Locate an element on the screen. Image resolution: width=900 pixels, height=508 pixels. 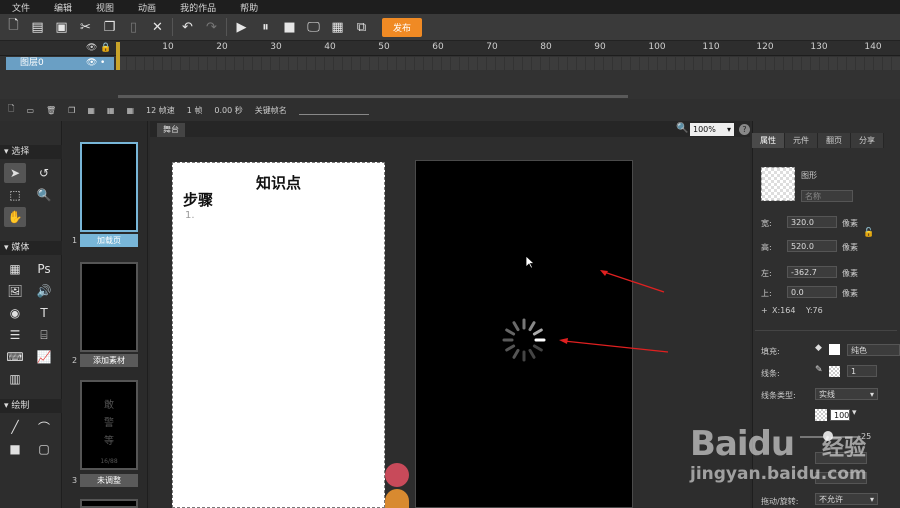
height-input: 520.0 is located at coordinates (812, 246).